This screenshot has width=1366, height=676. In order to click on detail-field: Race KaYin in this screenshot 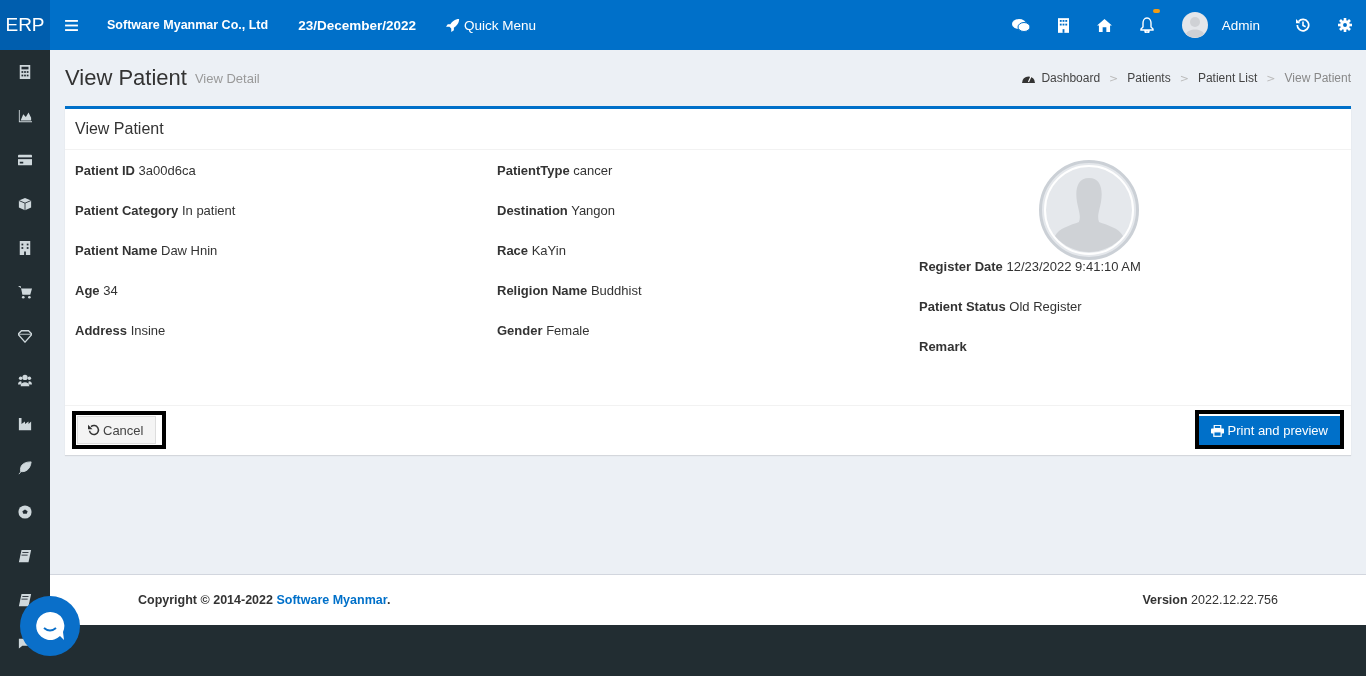, I will do `click(708, 251)`.